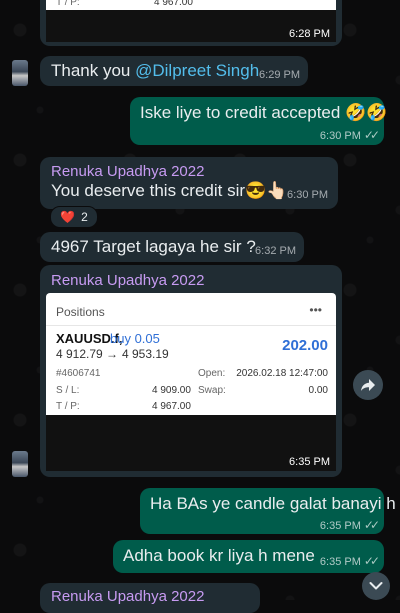  I want to click on message-text: 4967 Target lagaya he sir ?, so click(153, 246).